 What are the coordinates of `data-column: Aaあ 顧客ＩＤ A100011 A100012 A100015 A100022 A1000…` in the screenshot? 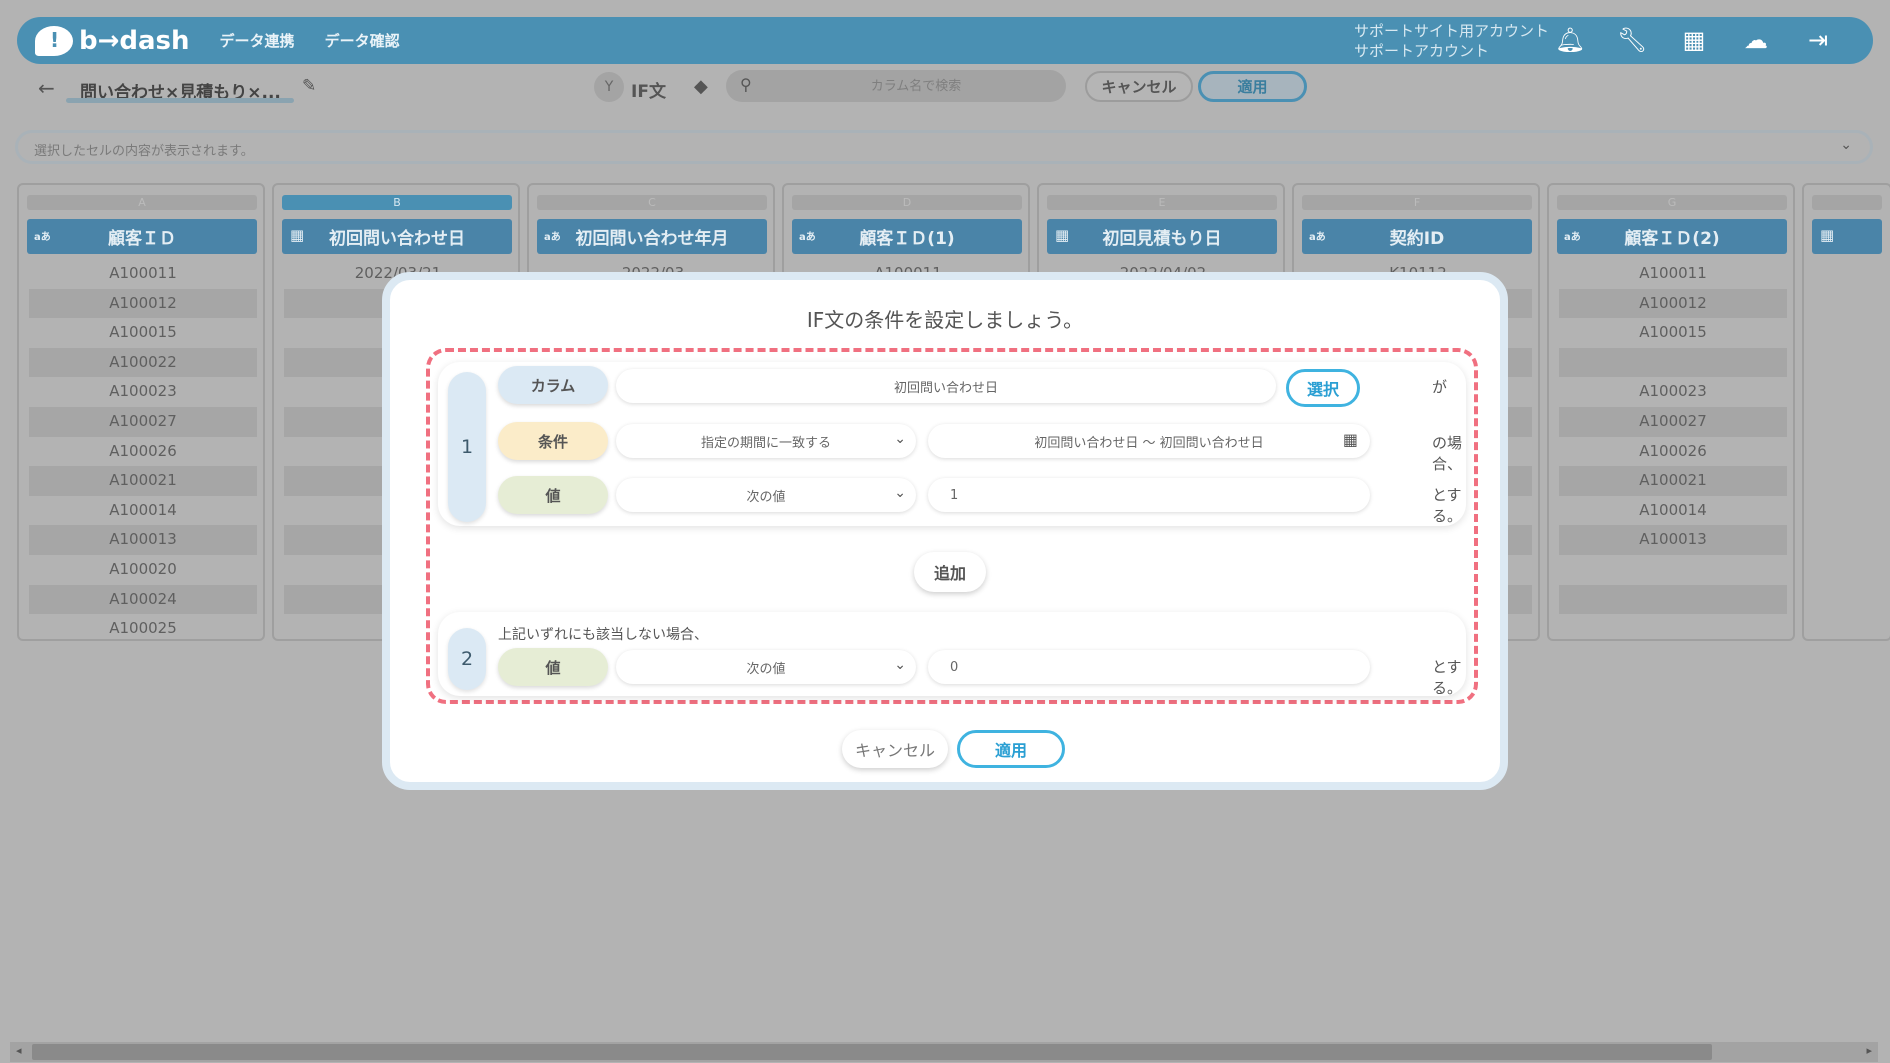 It's located at (141, 412).